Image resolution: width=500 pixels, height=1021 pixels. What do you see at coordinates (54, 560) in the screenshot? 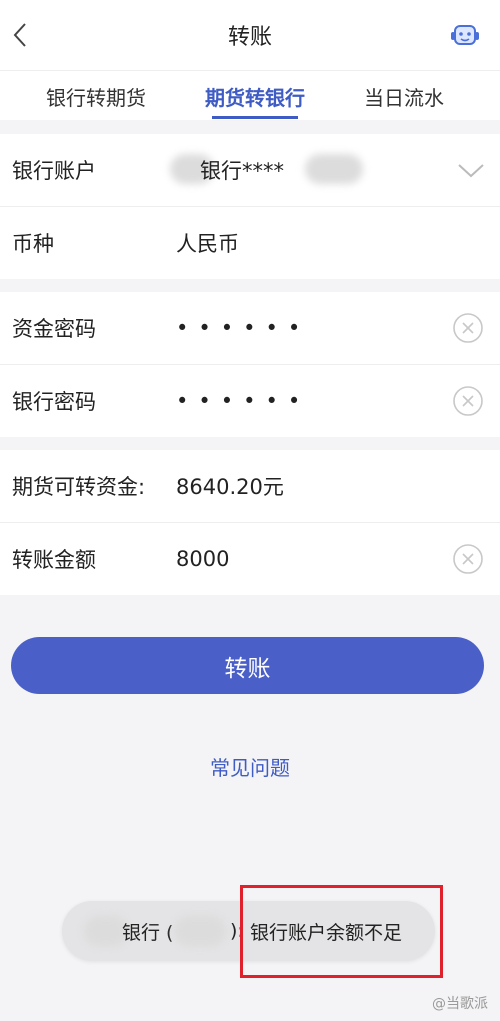
I see `transfer-amount-label: 转账金额` at bounding box center [54, 560].